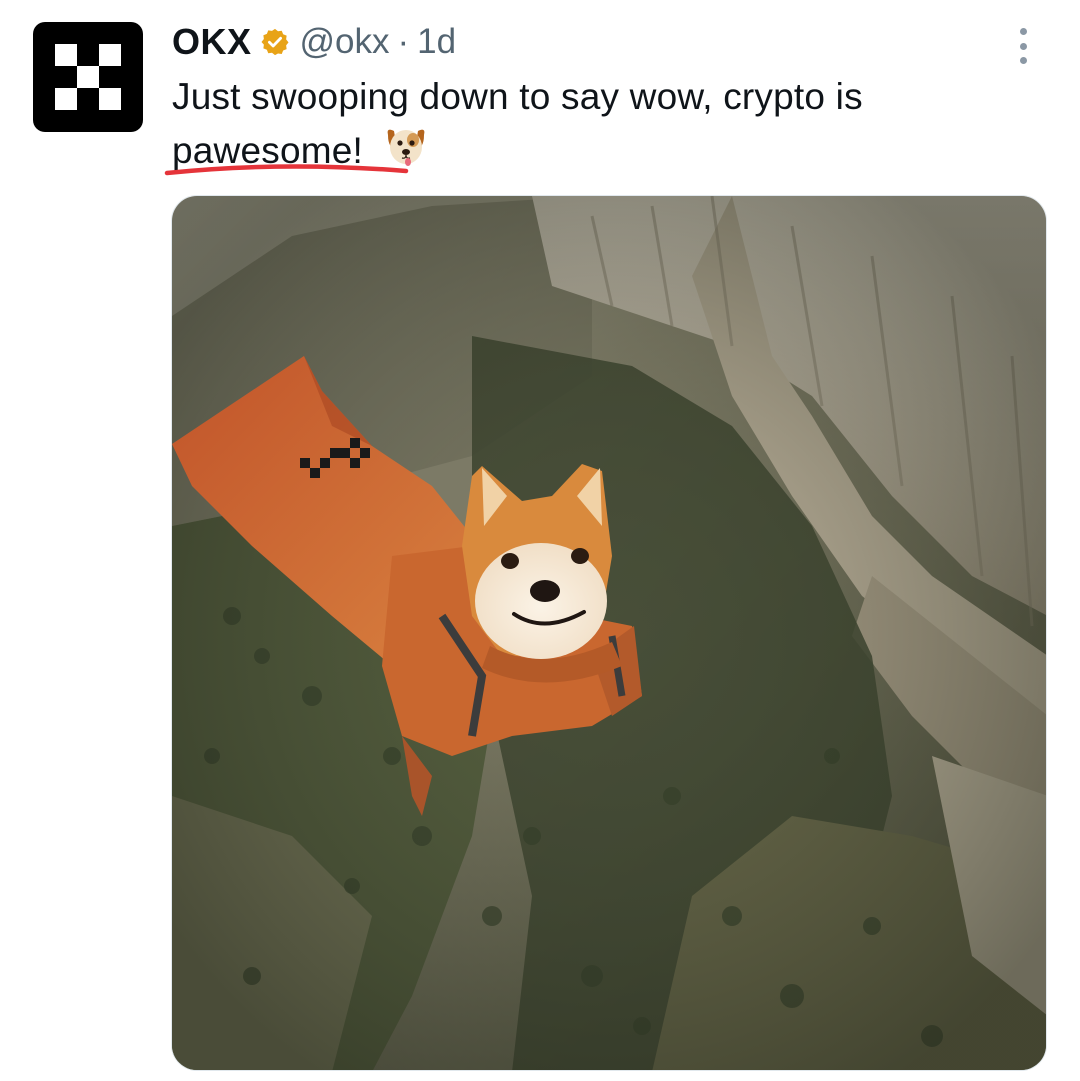 This screenshot has width=1080, height=1081. What do you see at coordinates (275, 42) in the screenshot?
I see `verified-badge-icon` at bounding box center [275, 42].